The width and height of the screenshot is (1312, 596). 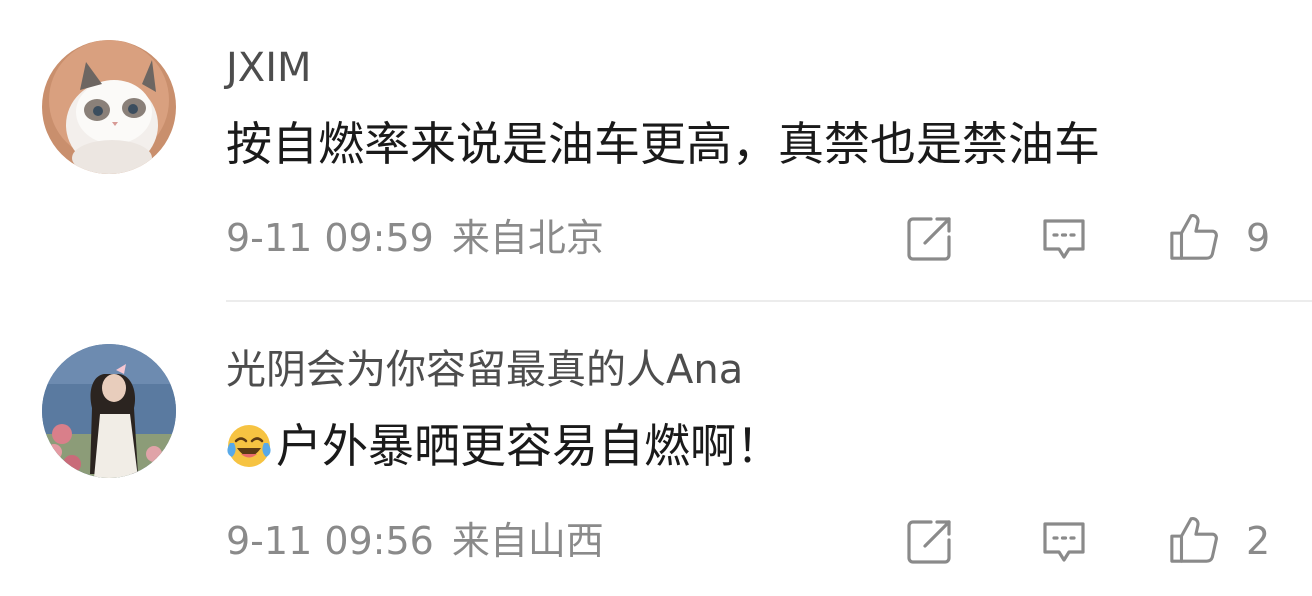 I want to click on location: 来自山西, so click(x=527, y=541).